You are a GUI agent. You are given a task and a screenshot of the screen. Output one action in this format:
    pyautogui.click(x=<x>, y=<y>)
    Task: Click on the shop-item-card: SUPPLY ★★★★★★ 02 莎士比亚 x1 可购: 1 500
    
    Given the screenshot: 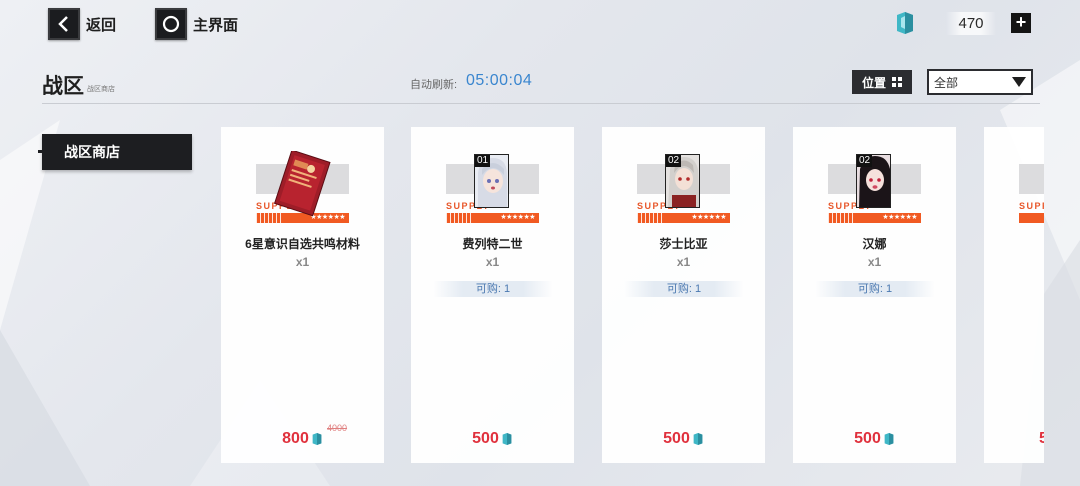 What is the action you would take?
    pyautogui.click(x=683, y=295)
    